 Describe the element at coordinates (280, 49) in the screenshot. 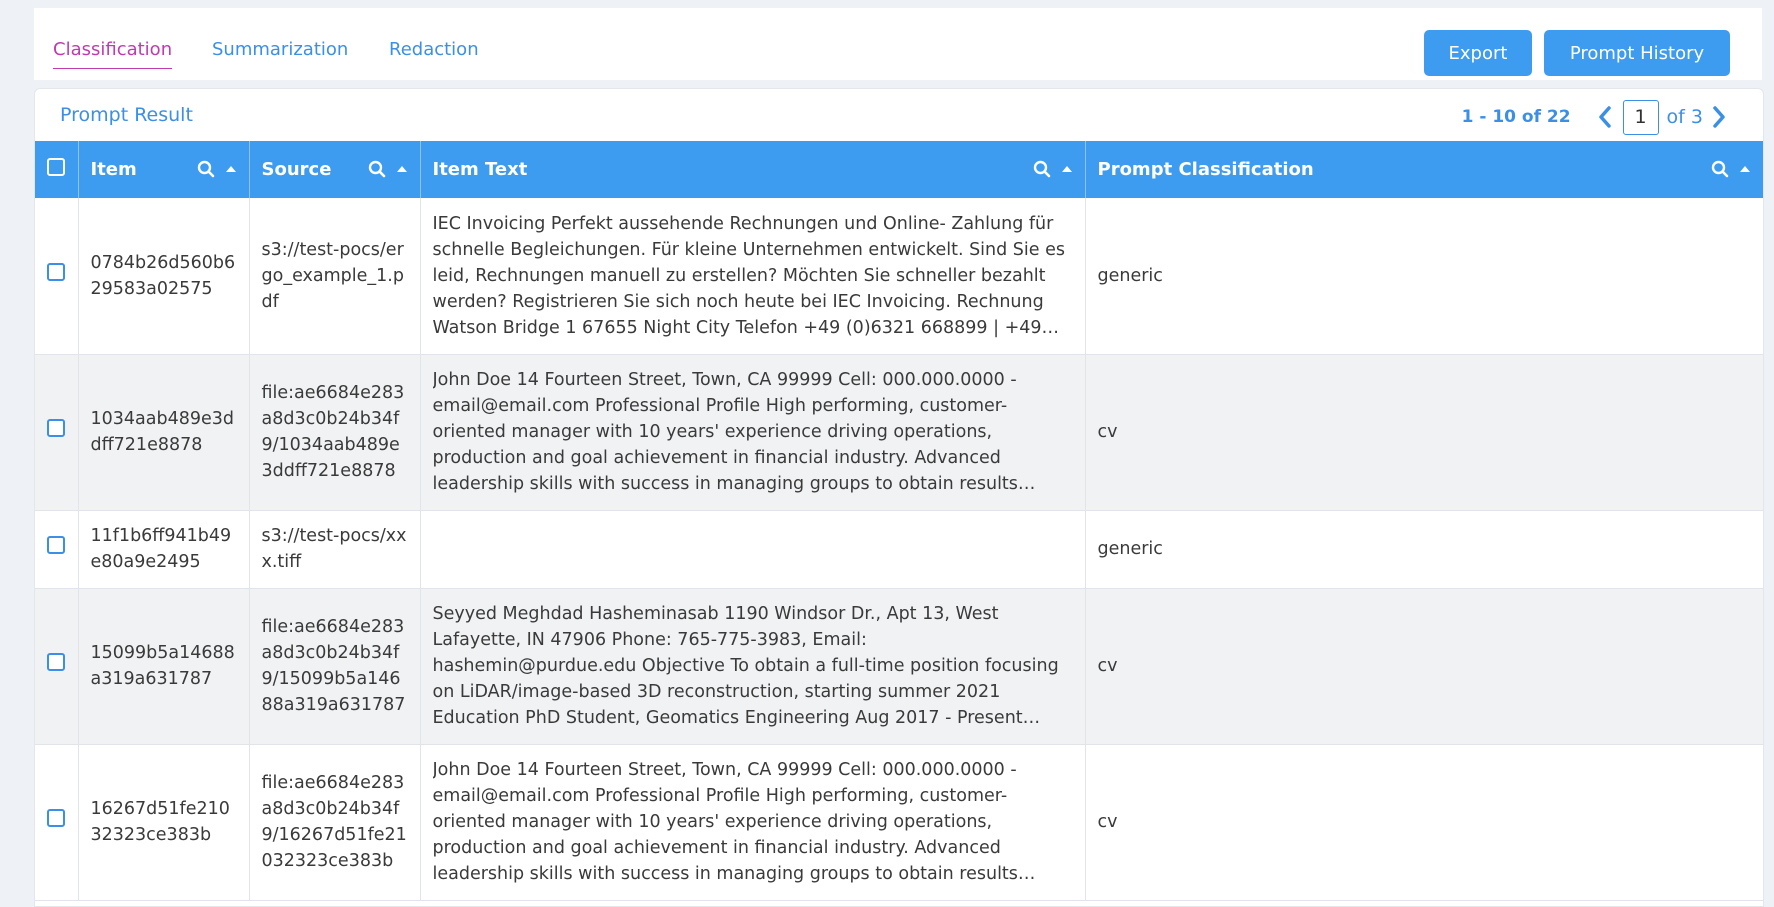

I see `tab-summarization: Summarization` at that location.